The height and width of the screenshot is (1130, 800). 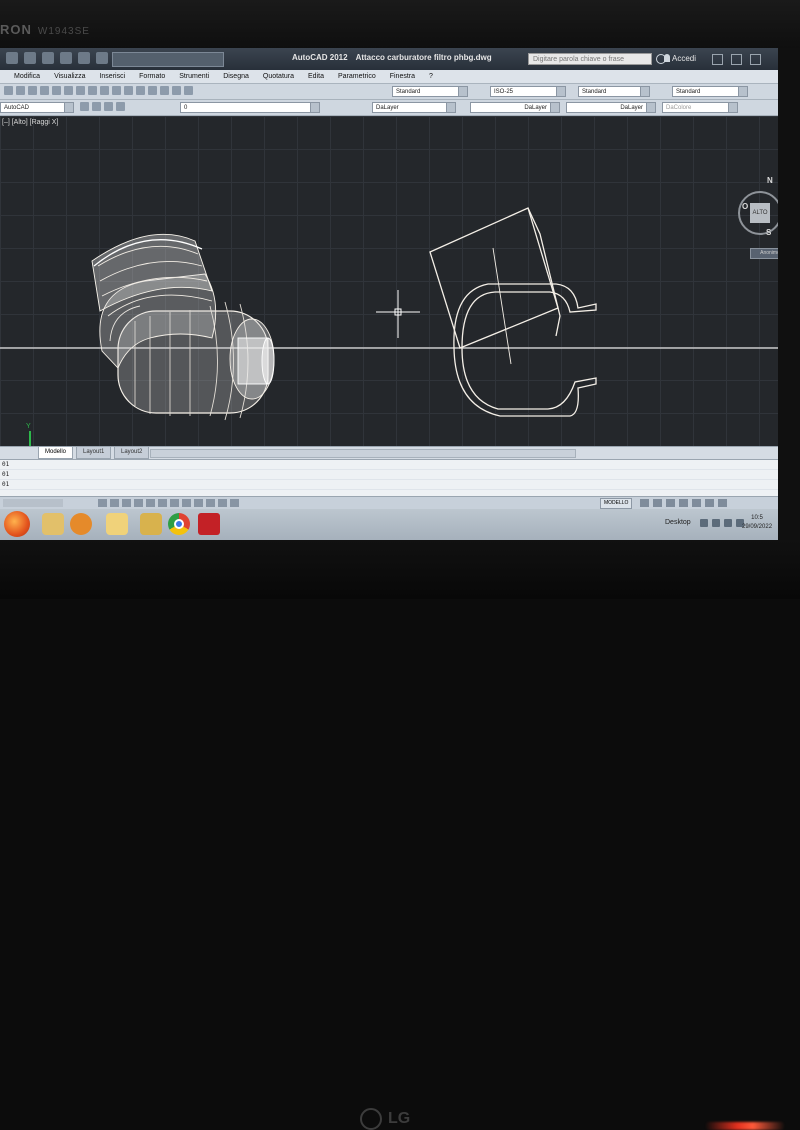 I want to click on zoom-icon, so click(x=140, y=90).